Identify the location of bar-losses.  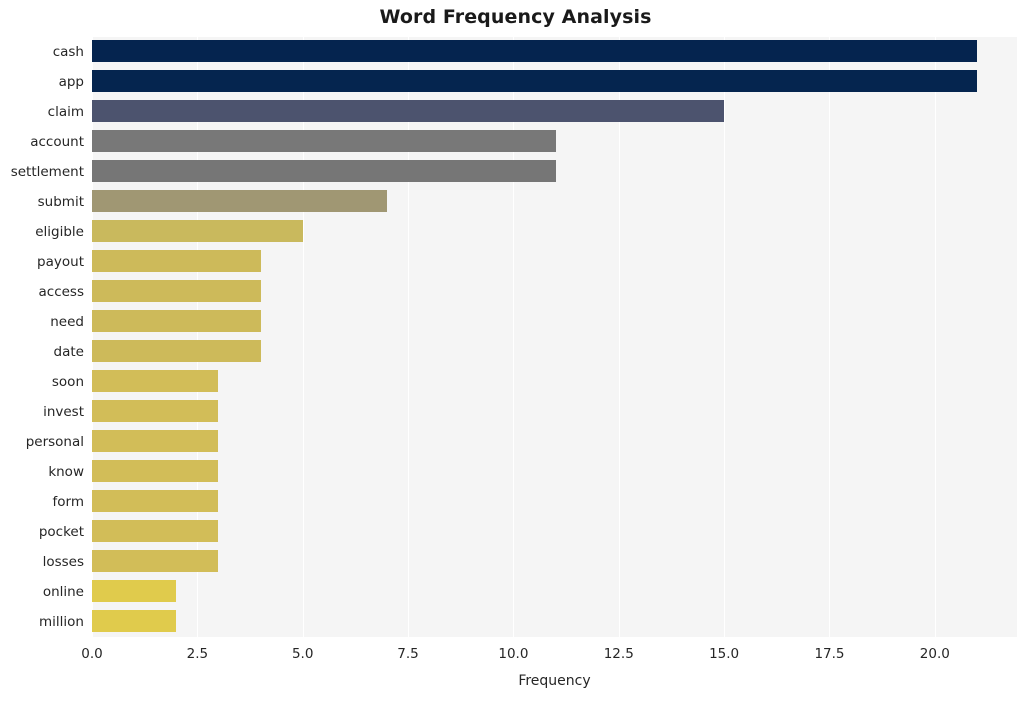
(155, 561).